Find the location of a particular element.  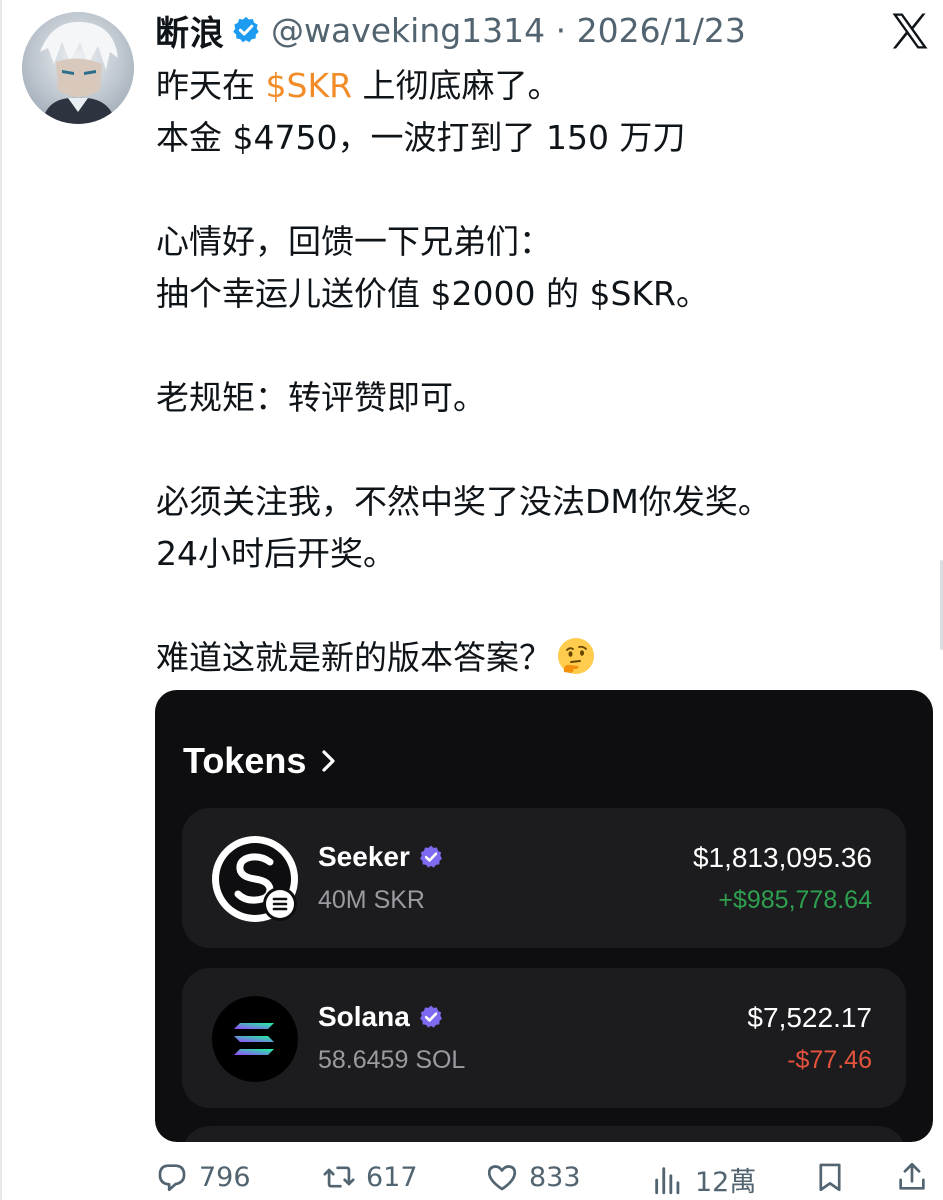

token-row-solana: Solana 58.6459 SOL $7,522.17 -$77.46 is located at coordinates (544, 1038).